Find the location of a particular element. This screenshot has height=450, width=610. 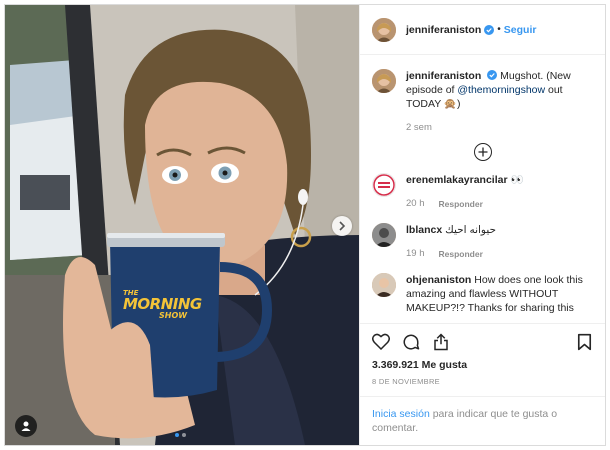

load-more-comments is located at coordinates (482, 152).